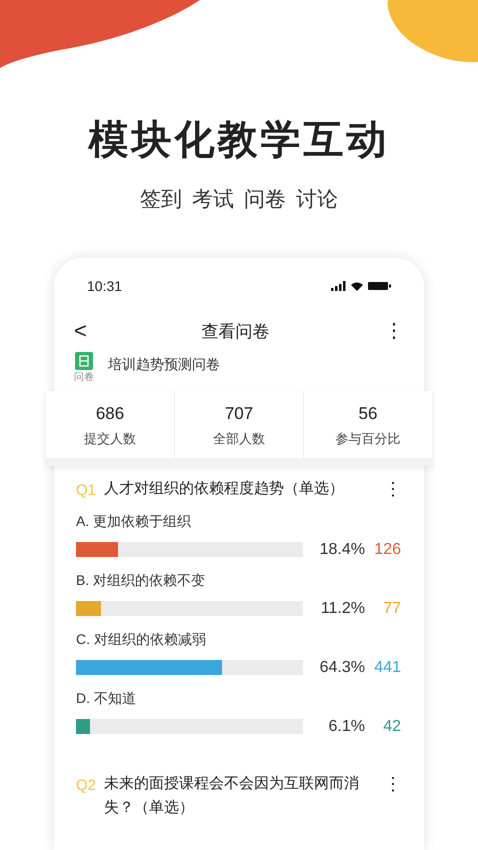 This screenshot has width=478, height=850. I want to click on back-button: <, so click(80, 331).